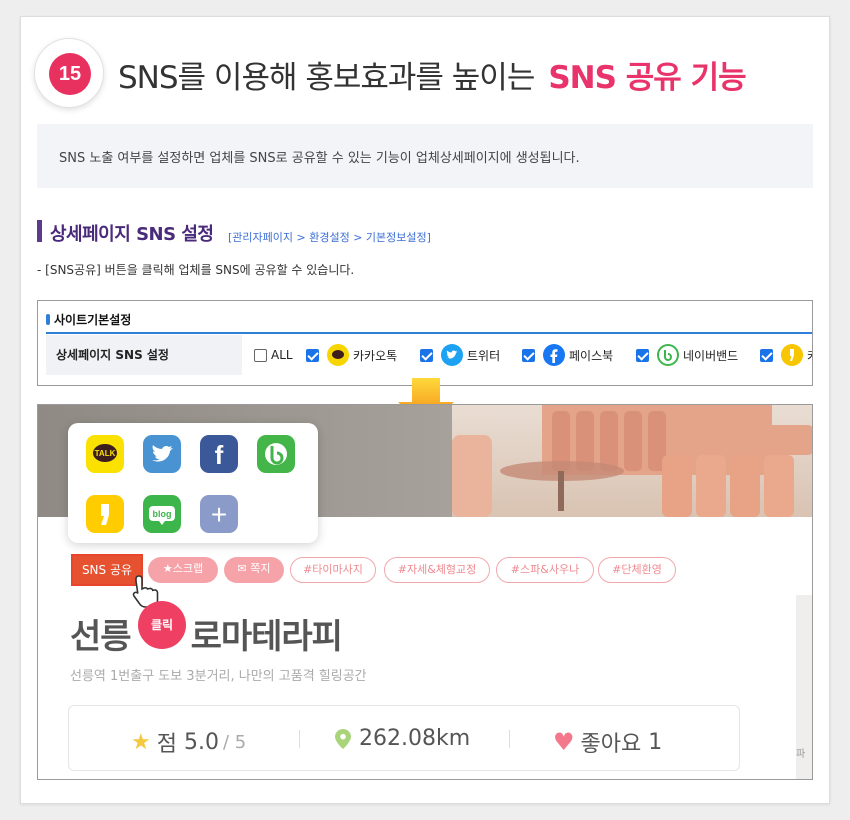  I want to click on facebook-icon: f, so click(219, 454).